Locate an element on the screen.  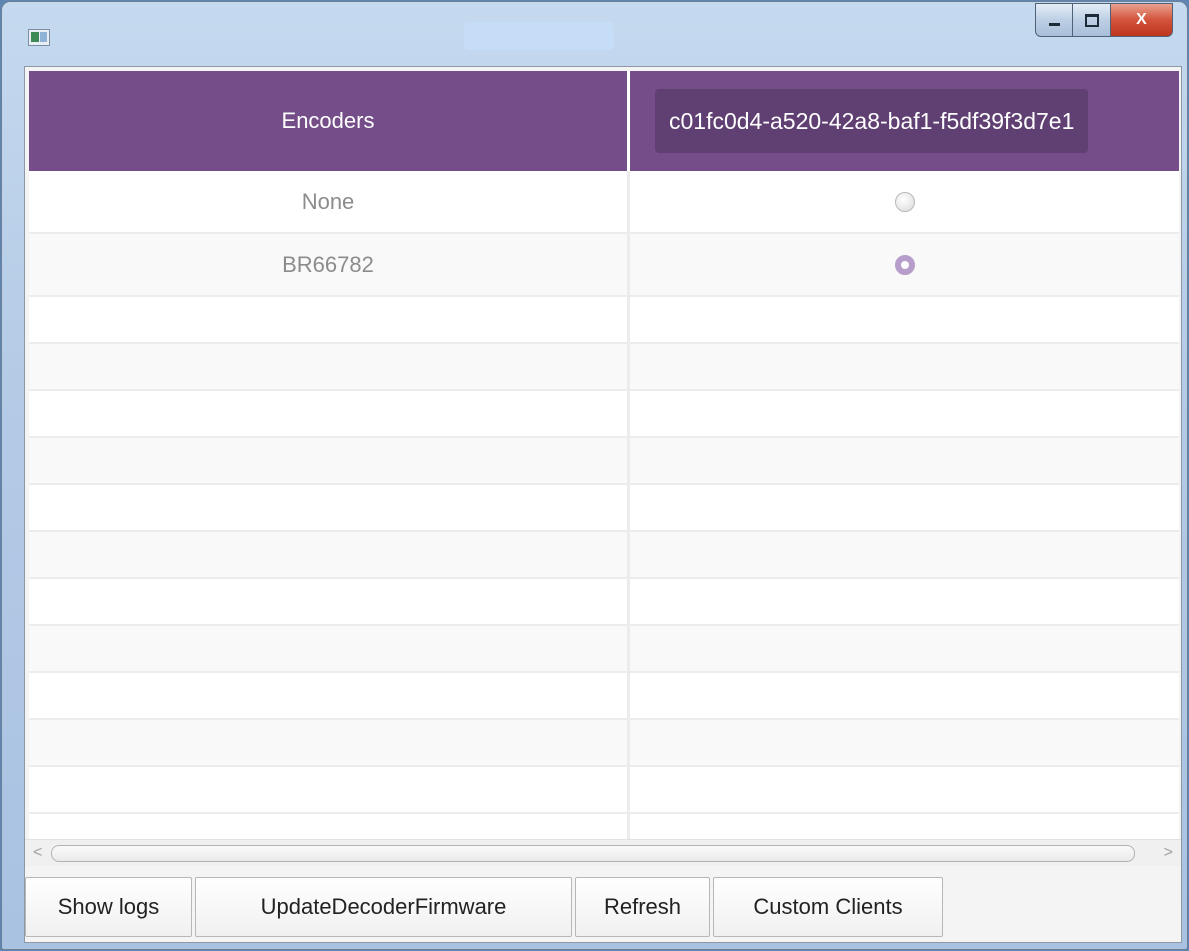
table-row: BR66782 is located at coordinates (604, 265).